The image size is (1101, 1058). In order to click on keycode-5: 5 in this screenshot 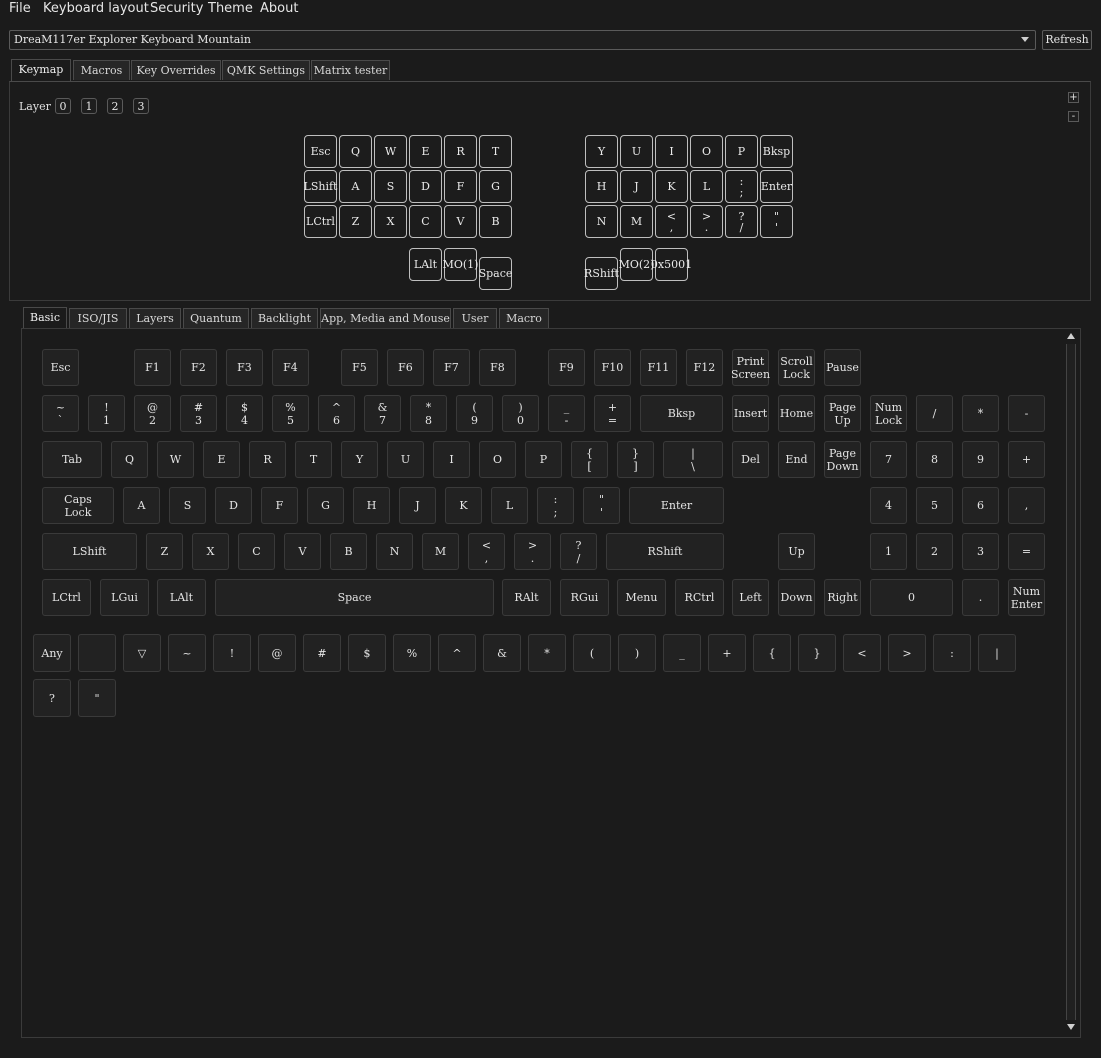, I will do `click(934, 505)`.